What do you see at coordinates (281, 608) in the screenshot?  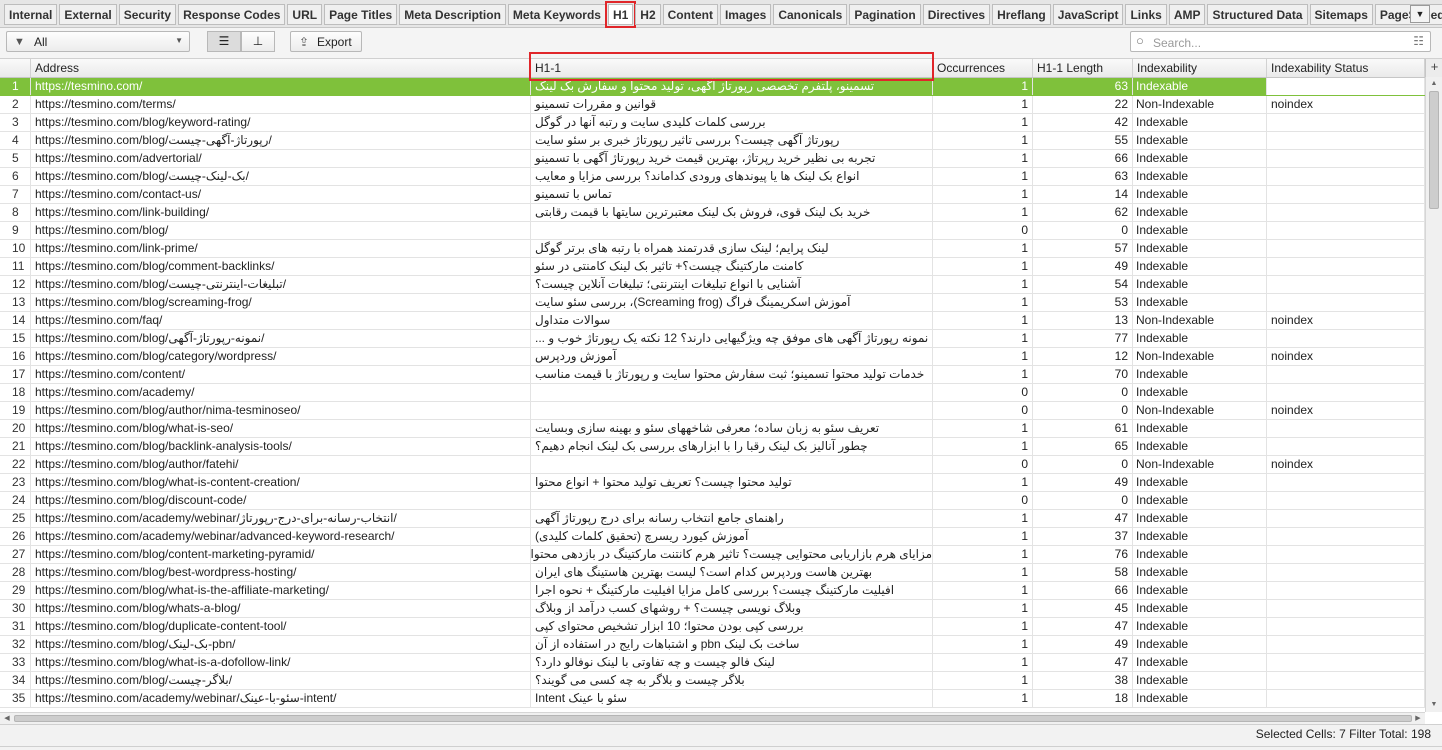 I see `address-cell: https://tesmino.com/blog/whats-a-blog/` at bounding box center [281, 608].